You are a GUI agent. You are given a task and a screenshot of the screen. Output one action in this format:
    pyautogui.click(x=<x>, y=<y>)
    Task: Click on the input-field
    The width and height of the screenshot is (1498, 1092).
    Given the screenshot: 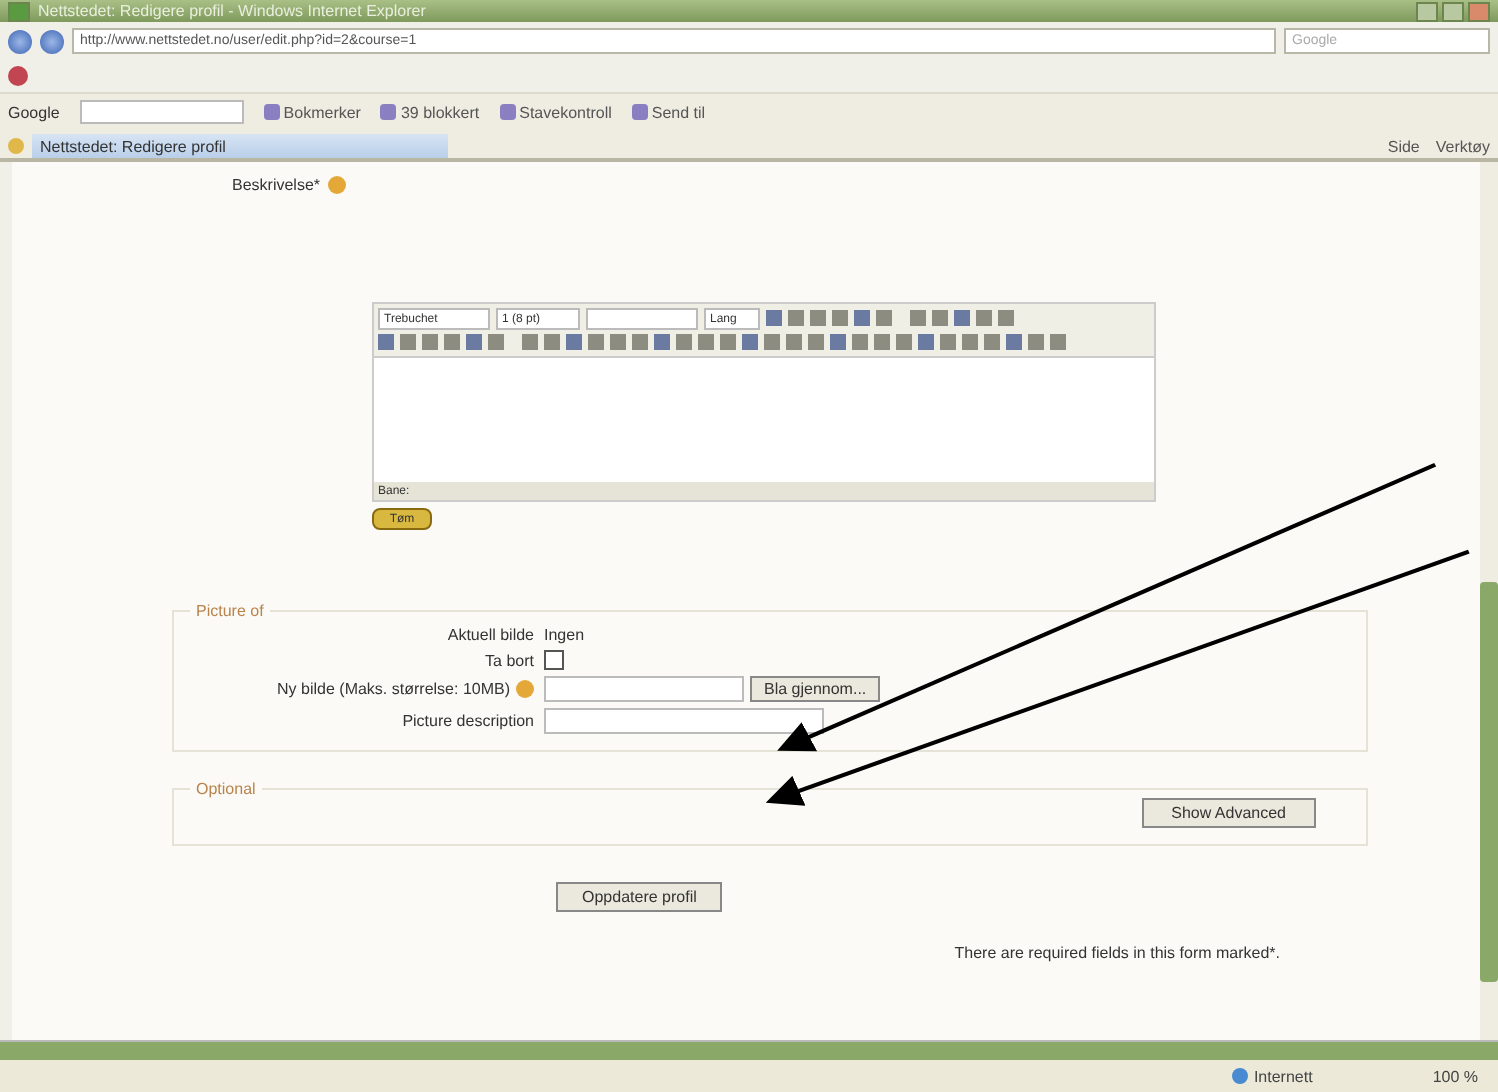 What is the action you would take?
    pyautogui.click(x=684, y=721)
    